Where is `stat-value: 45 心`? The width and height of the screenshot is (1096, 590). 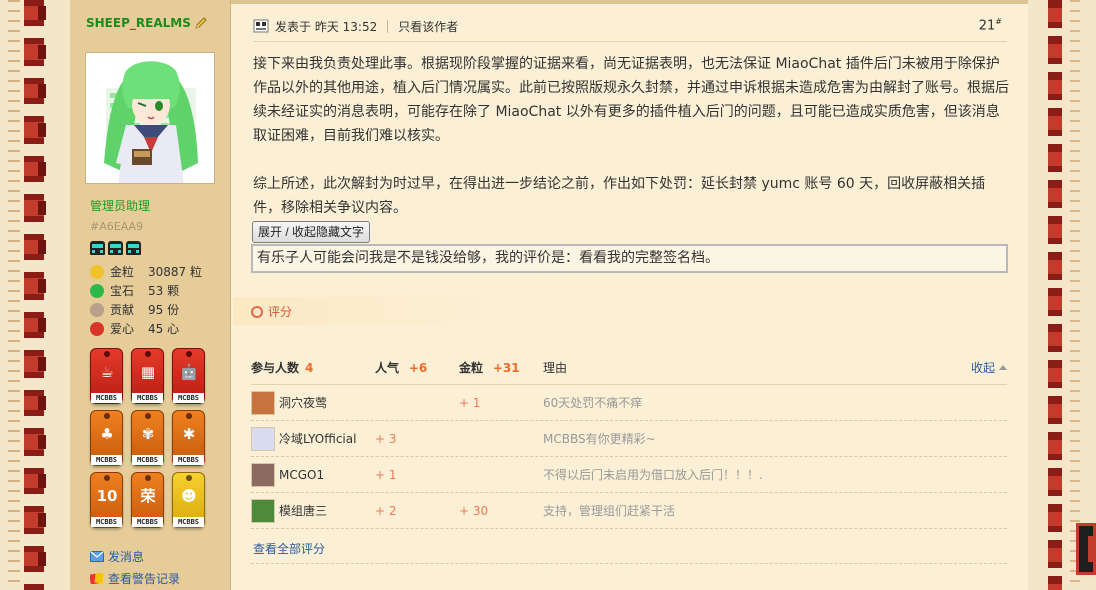
stat-value: 45 心 is located at coordinates (164, 329).